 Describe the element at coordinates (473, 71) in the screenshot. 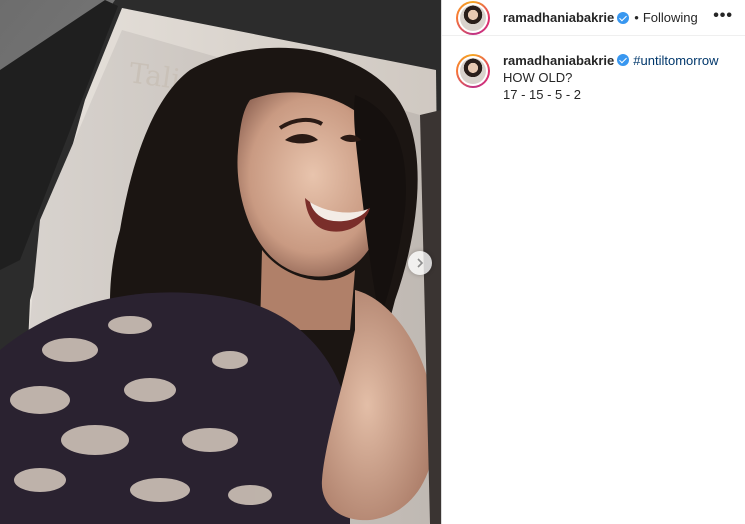

I see `caption-avatar` at that location.